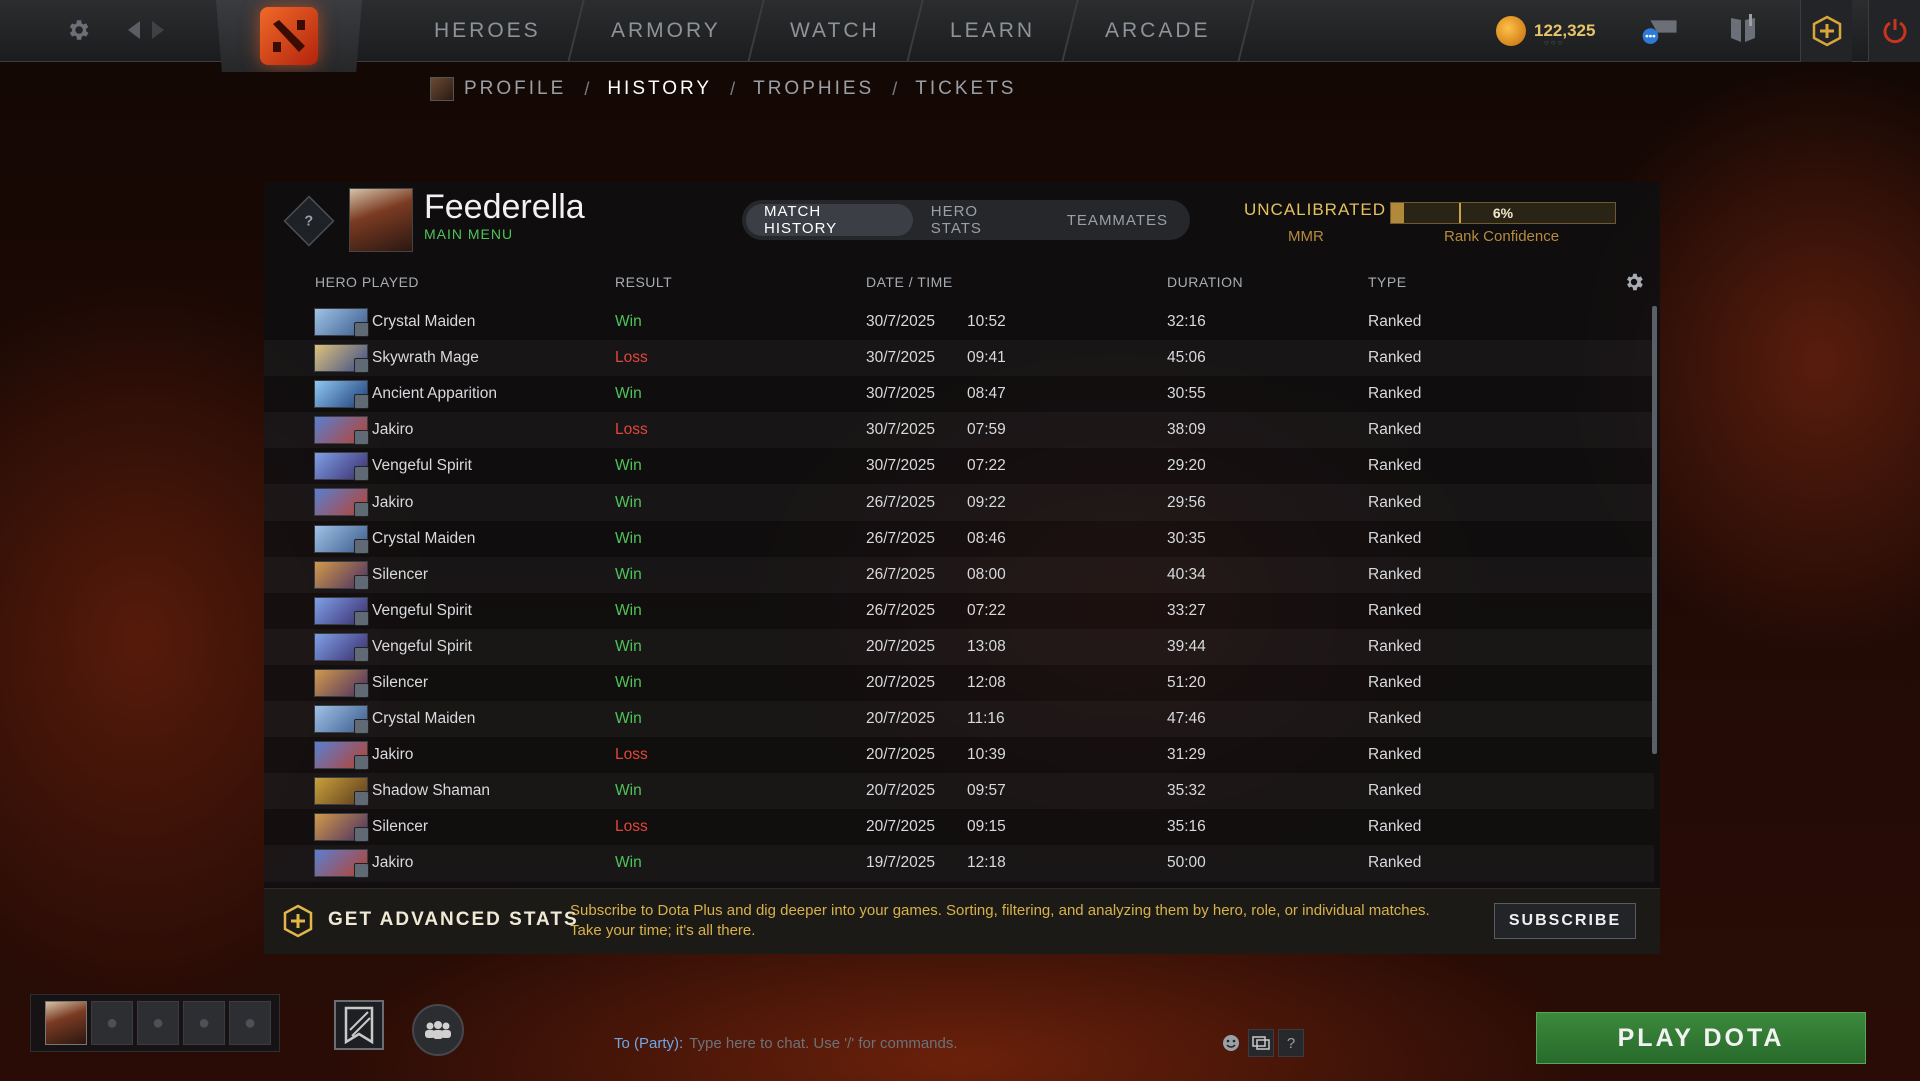 The height and width of the screenshot is (1081, 1920). Describe the element at coordinates (66, 1023) in the screenshot. I see `party-slot-self` at that location.